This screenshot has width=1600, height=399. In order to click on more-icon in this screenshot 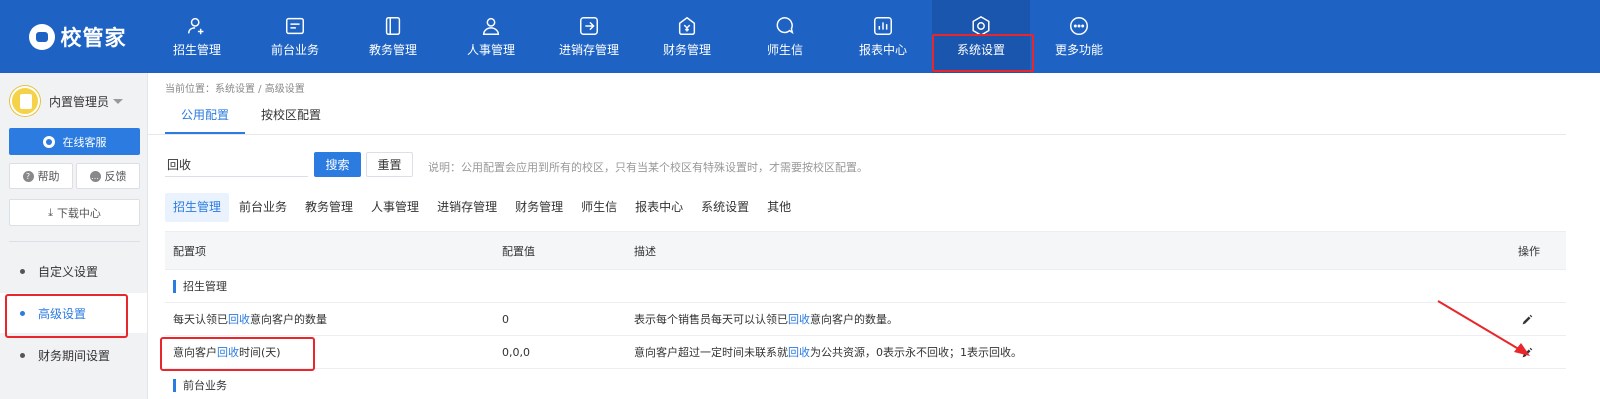, I will do `click(1079, 26)`.